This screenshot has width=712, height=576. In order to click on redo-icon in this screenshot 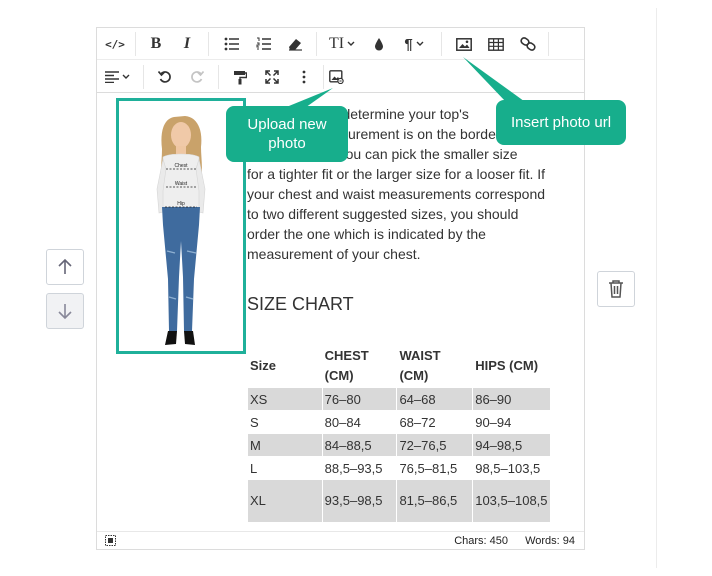, I will do `click(197, 77)`.